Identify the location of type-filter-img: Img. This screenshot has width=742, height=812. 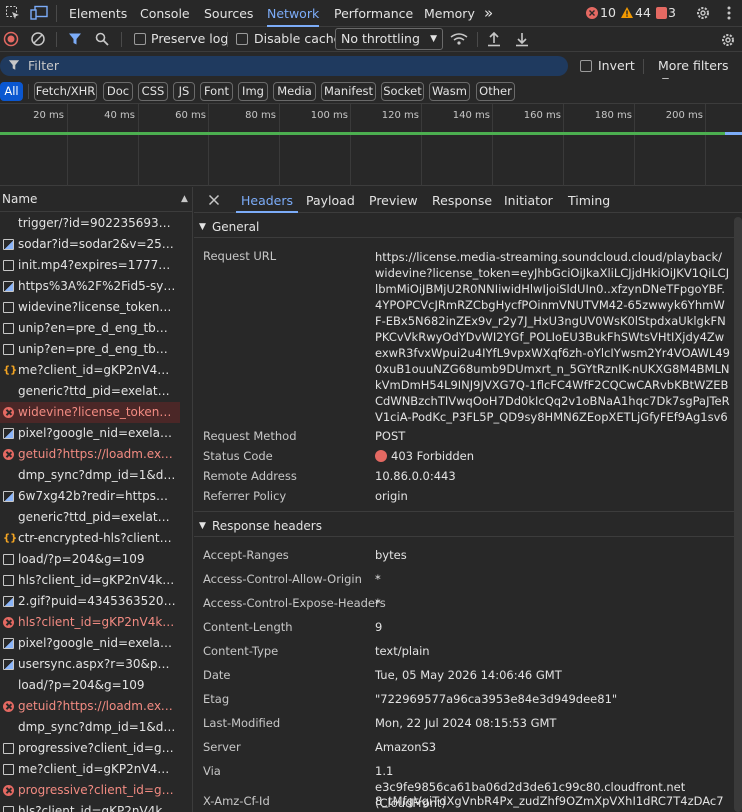
(253, 91).